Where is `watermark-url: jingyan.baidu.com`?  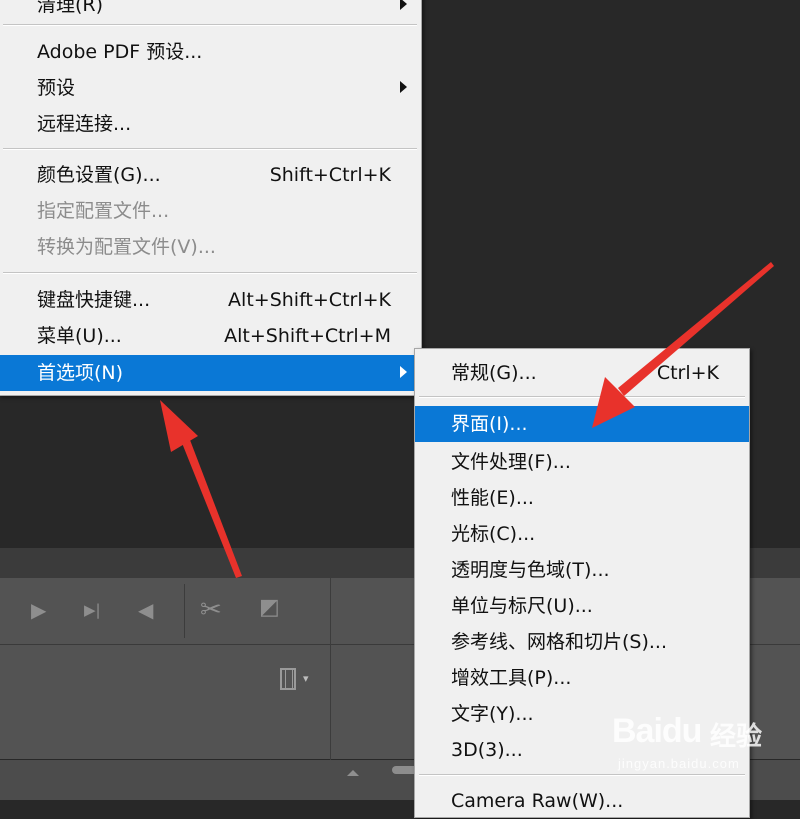
watermark-url: jingyan.baidu.com is located at coordinates (679, 763).